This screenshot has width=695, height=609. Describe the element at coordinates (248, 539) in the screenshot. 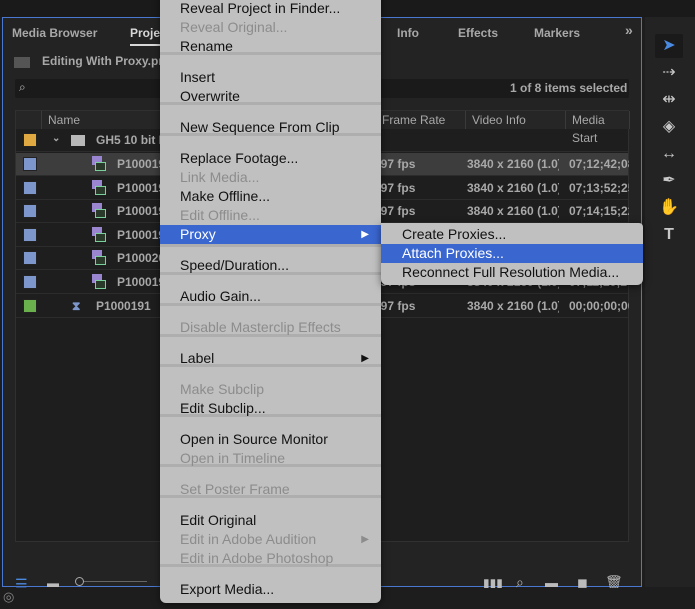

I see `menu-item-label: Edit in Adobe Audition` at that location.